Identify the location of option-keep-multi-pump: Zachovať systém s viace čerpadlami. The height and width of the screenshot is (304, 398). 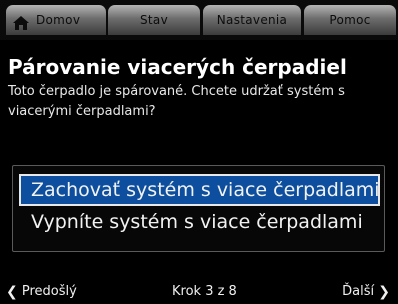
(199, 190).